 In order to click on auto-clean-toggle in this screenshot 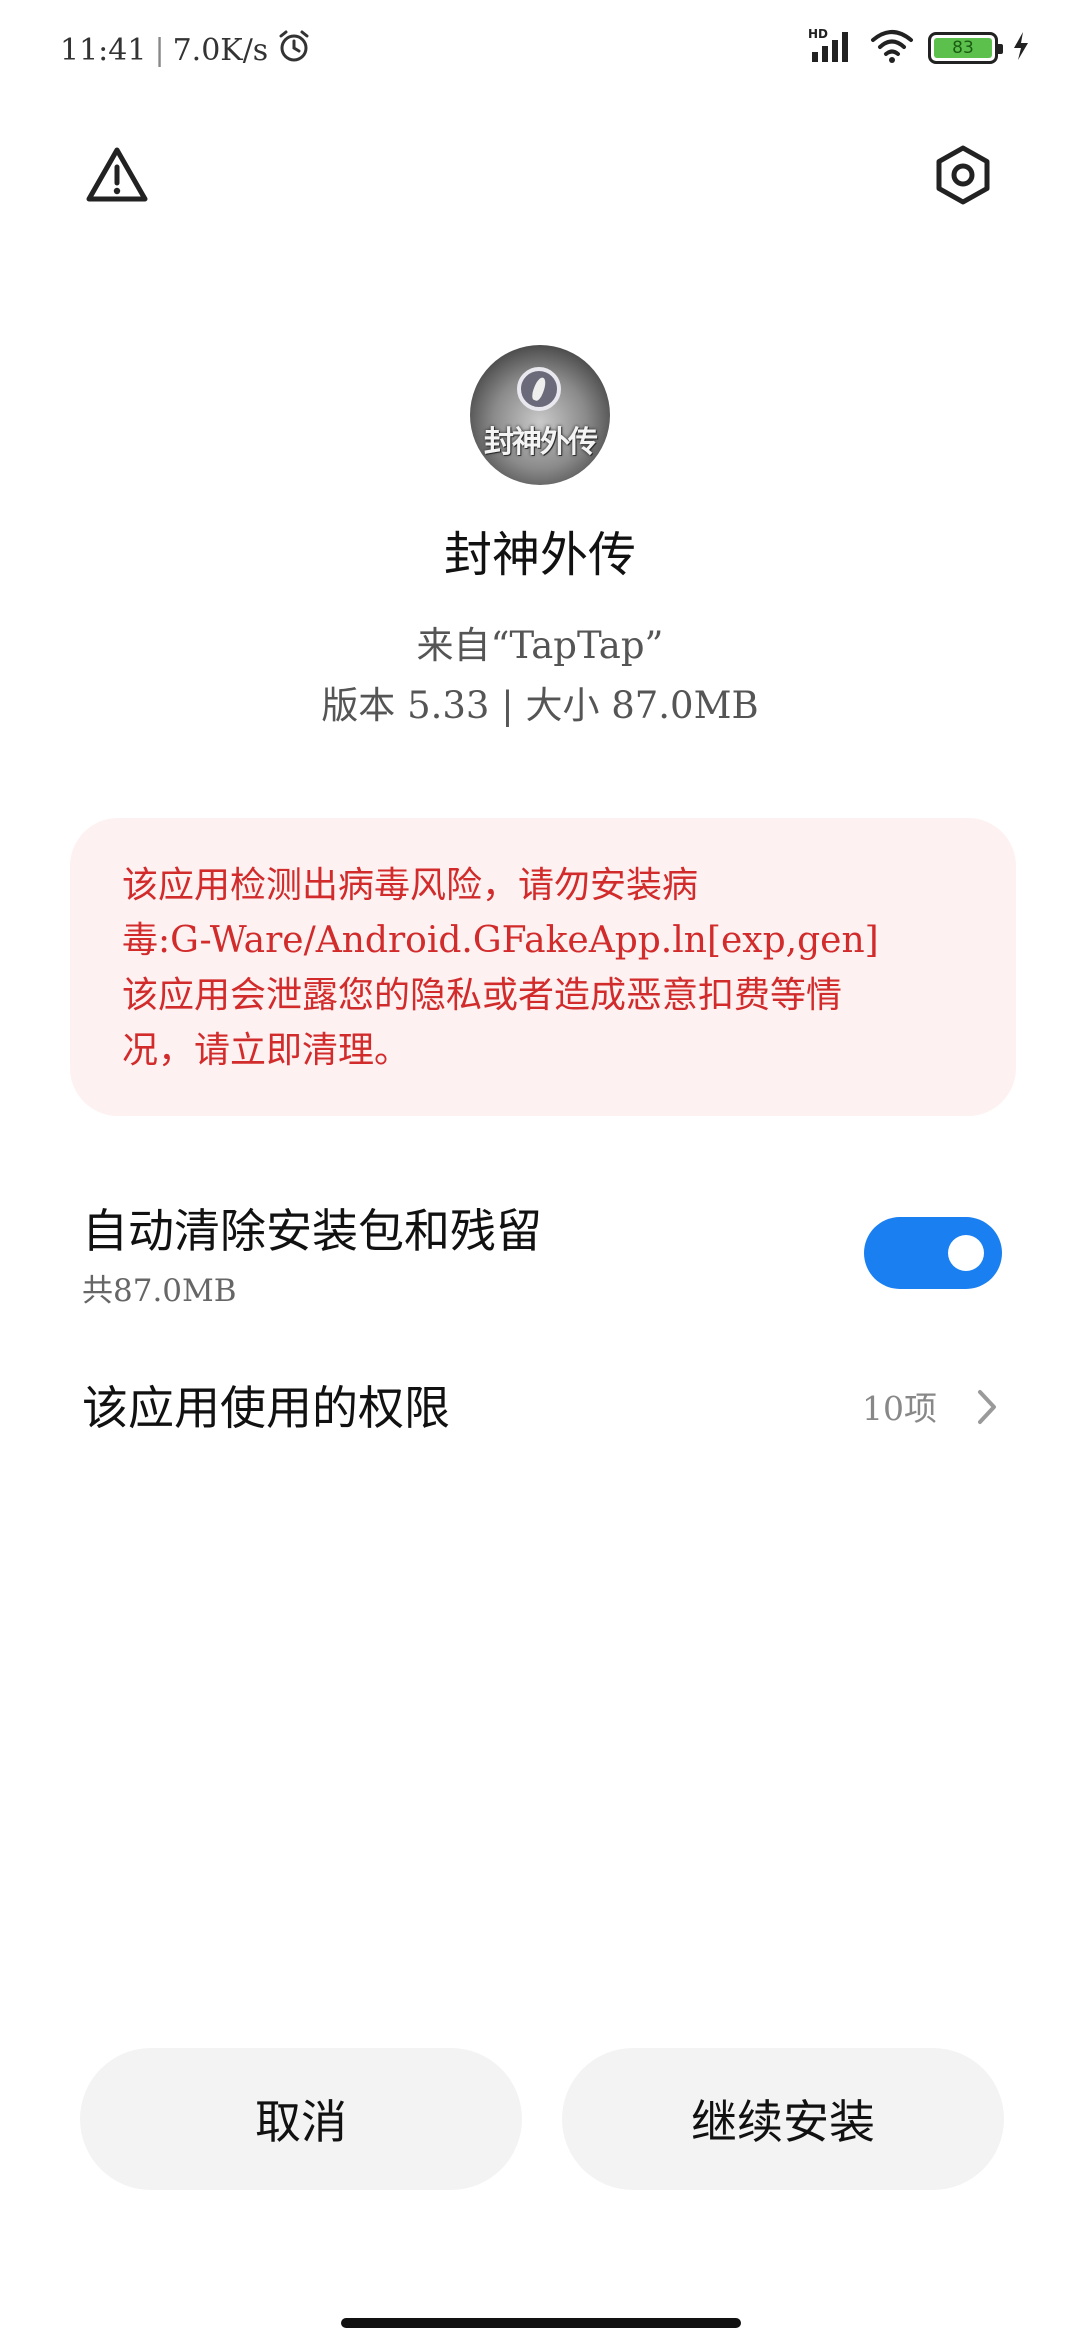, I will do `click(933, 1253)`.